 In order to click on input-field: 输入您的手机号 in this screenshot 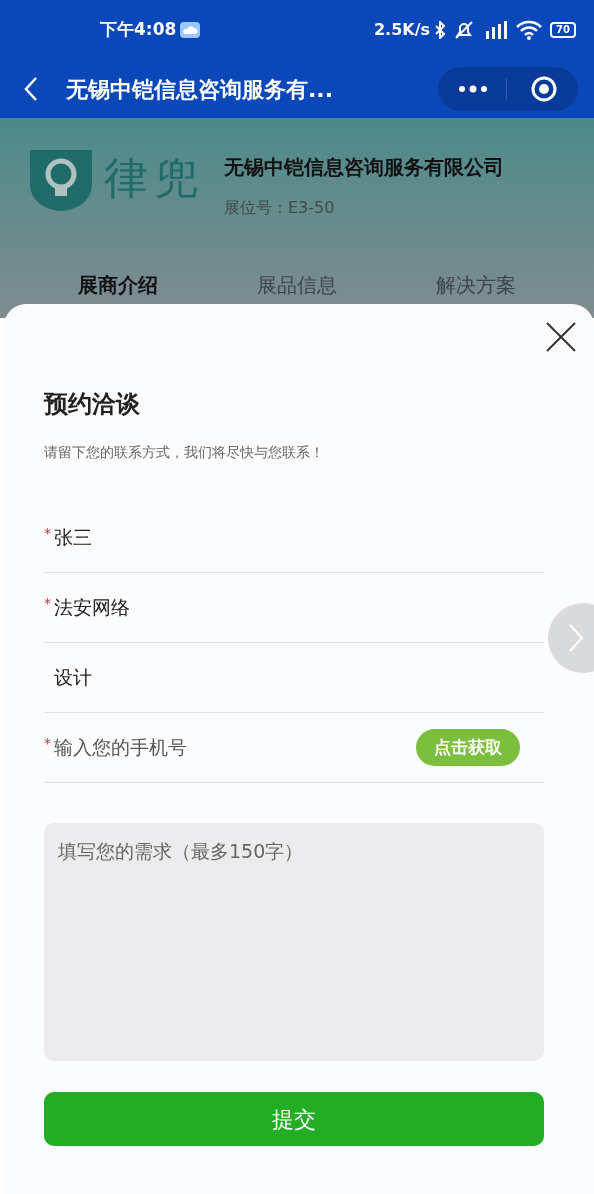, I will do `click(235, 747)`.